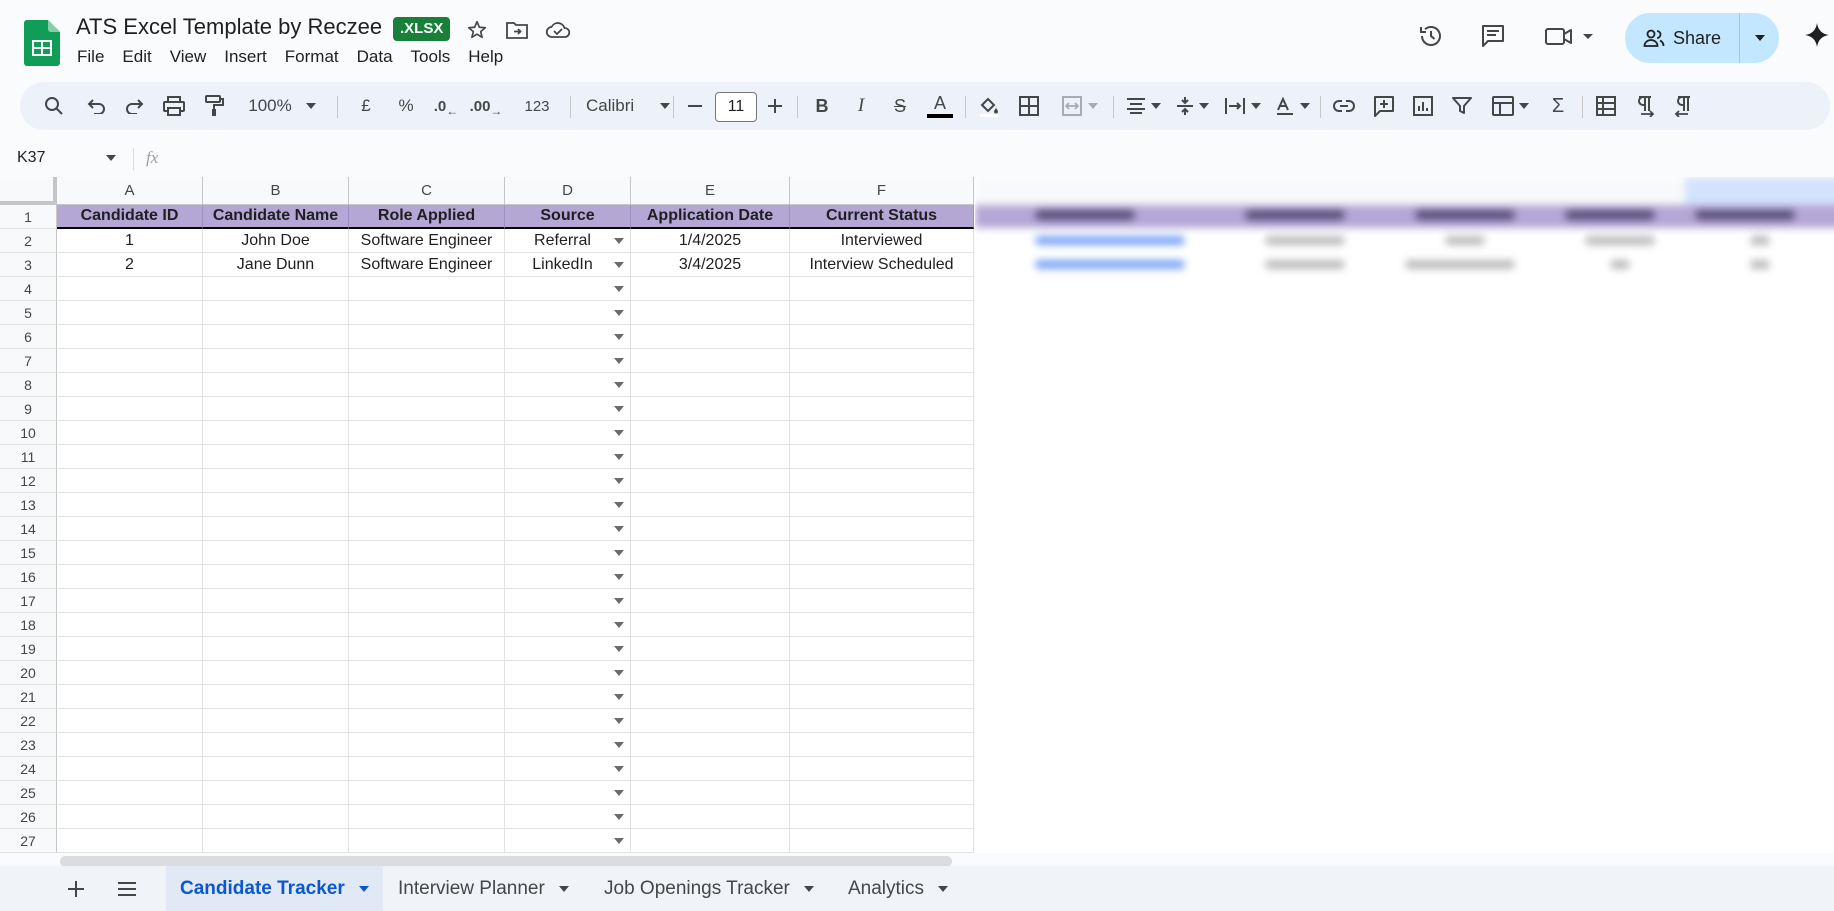 This screenshot has height=911, width=1834. I want to click on row-header-17: 17, so click(28, 601).